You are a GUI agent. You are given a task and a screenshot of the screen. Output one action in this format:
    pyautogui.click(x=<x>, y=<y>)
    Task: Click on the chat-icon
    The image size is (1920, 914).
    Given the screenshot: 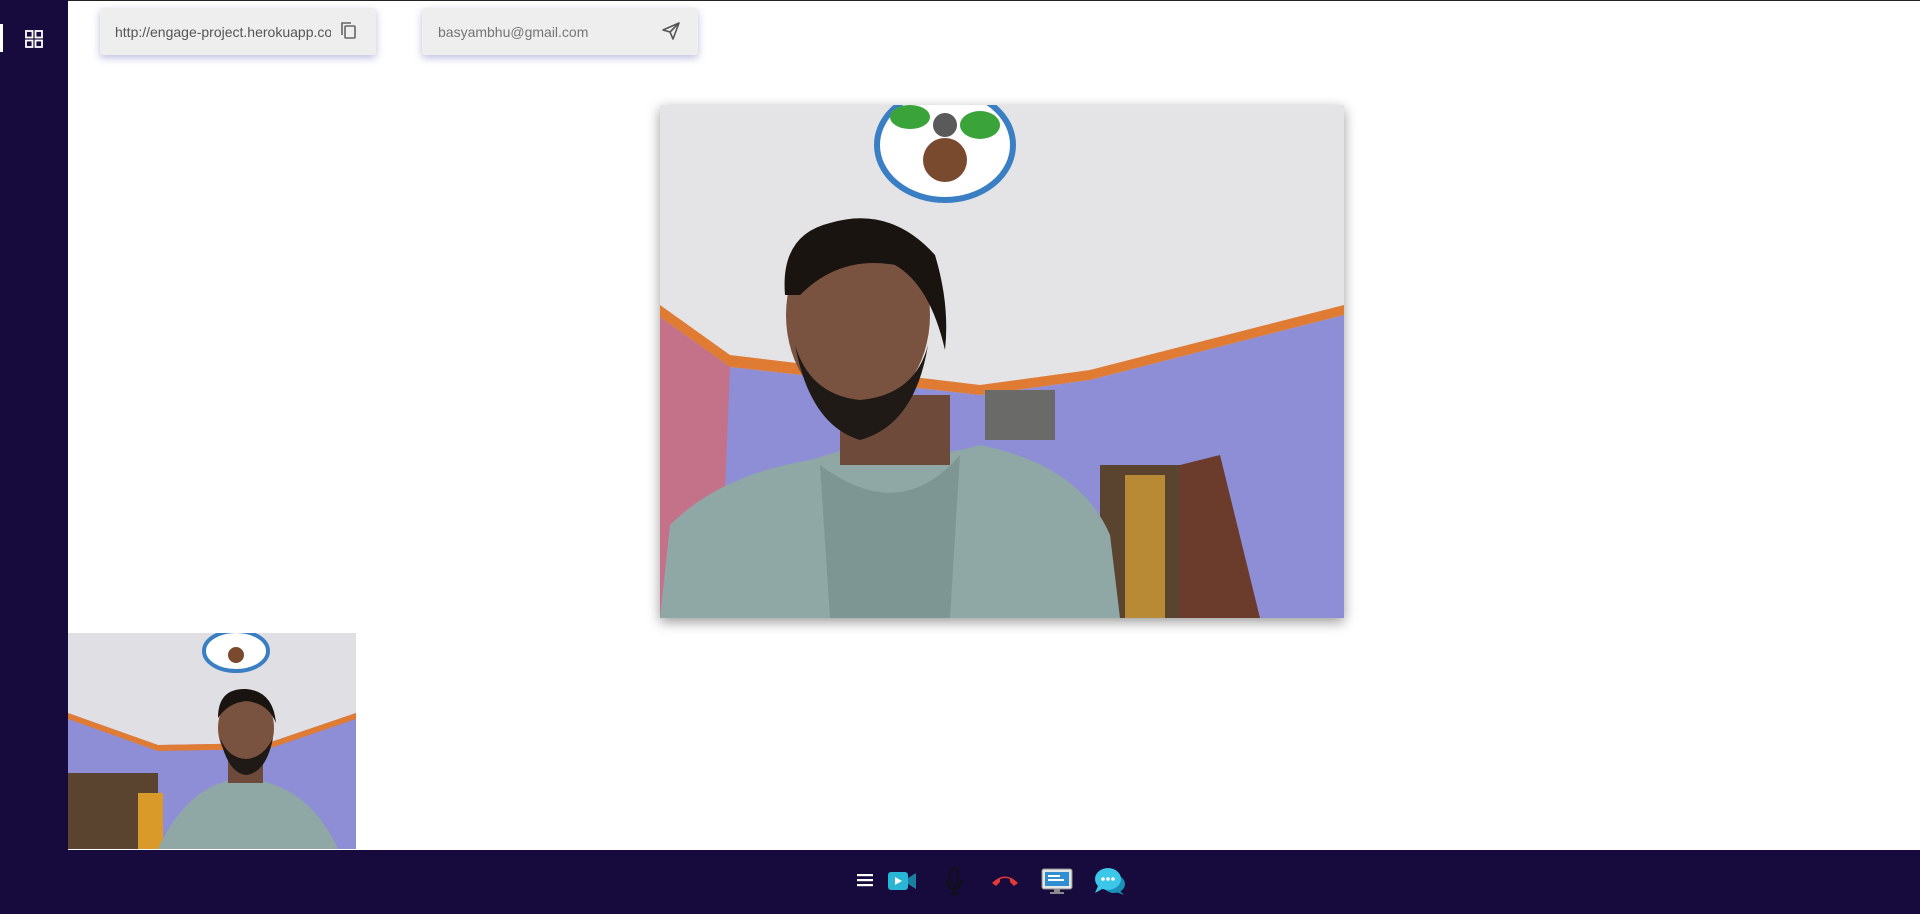 What is the action you would take?
    pyautogui.click(x=1110, y=881)
    